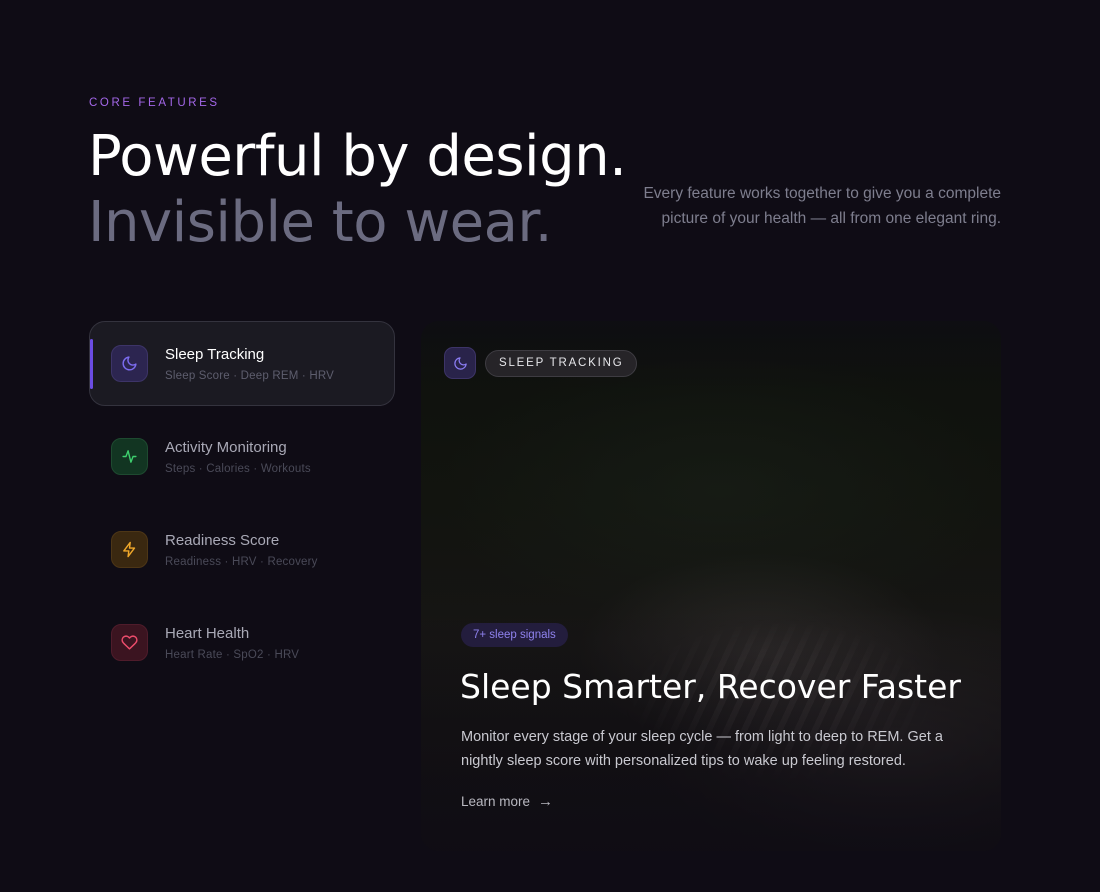 This screenshot has height=892, width=1100. Describe the element at coordinates (91, 364) in the screenshot. I see `active-indicator` at that location.